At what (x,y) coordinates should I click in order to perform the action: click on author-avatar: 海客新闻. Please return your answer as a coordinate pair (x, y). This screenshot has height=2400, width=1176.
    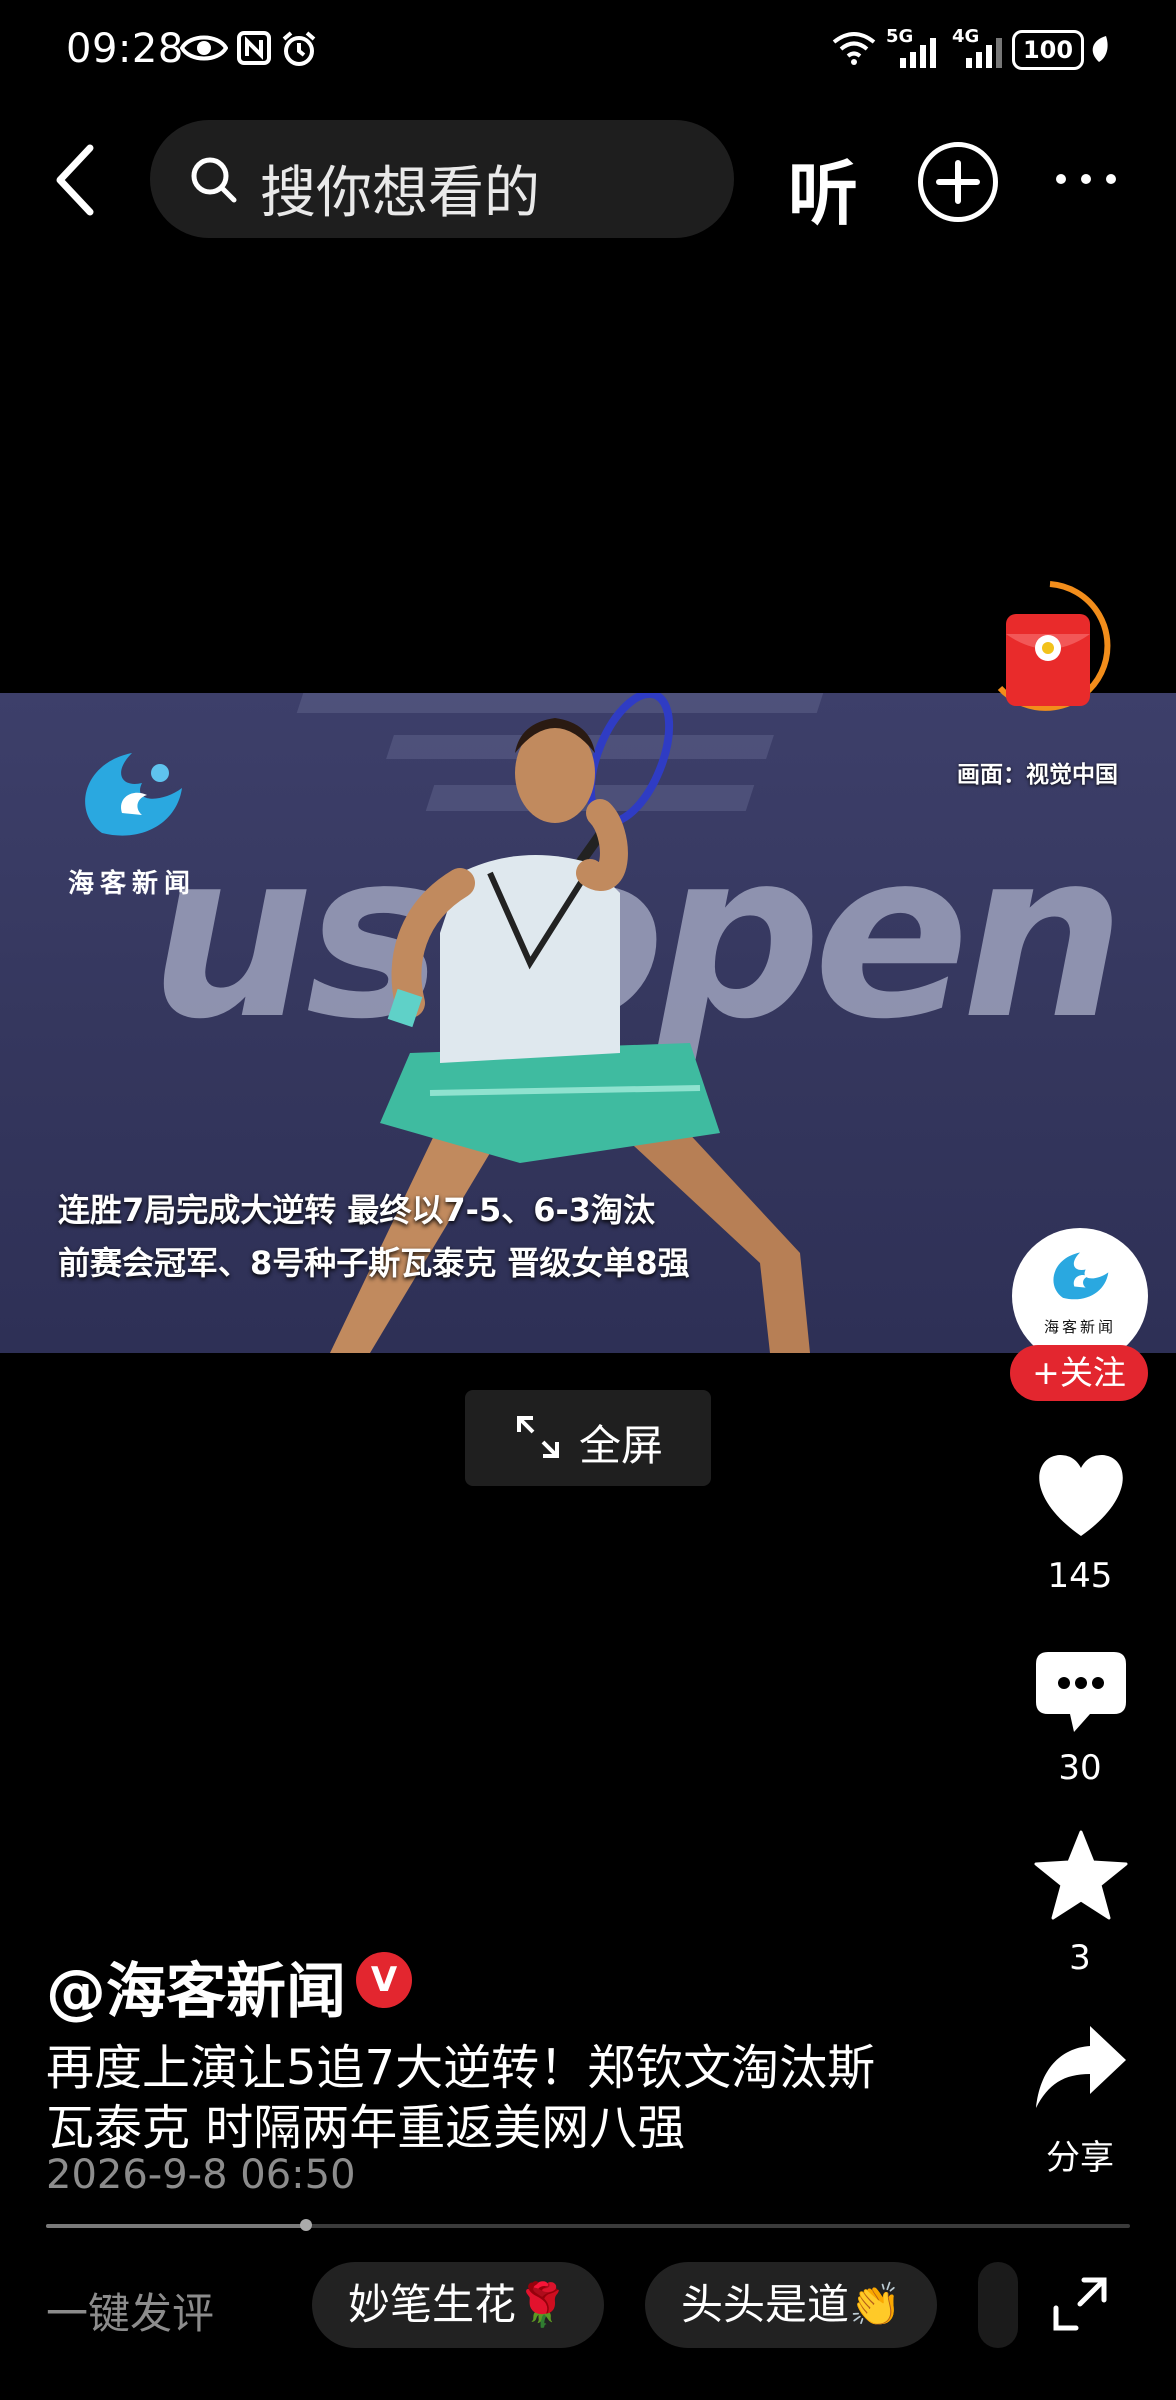
    Looking at the image, I should click on (1080, 1296).